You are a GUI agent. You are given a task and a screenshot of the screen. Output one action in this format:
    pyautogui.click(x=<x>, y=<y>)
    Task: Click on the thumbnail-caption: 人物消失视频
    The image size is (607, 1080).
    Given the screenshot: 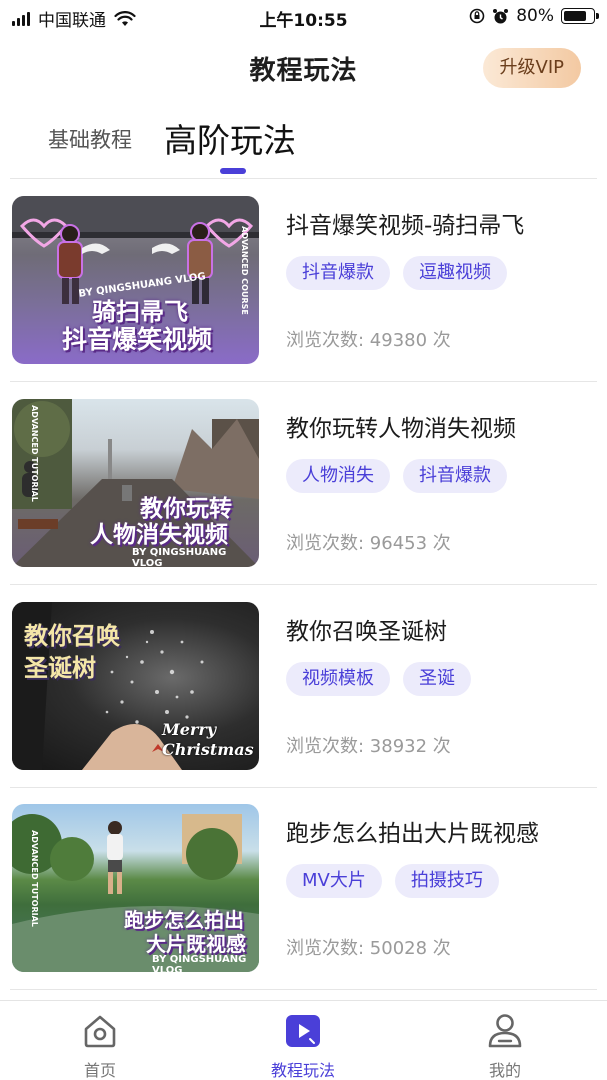 What is the action you would take?
    pyautogui.click(x=159, y=535)
    